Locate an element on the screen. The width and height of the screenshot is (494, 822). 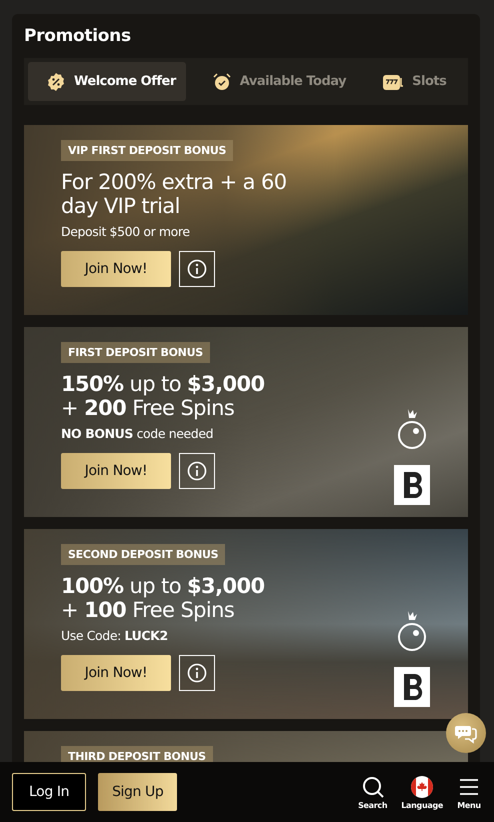
bonus-tag: FIRST DEPOSIT BONUS is located at coordinates (135, 352).